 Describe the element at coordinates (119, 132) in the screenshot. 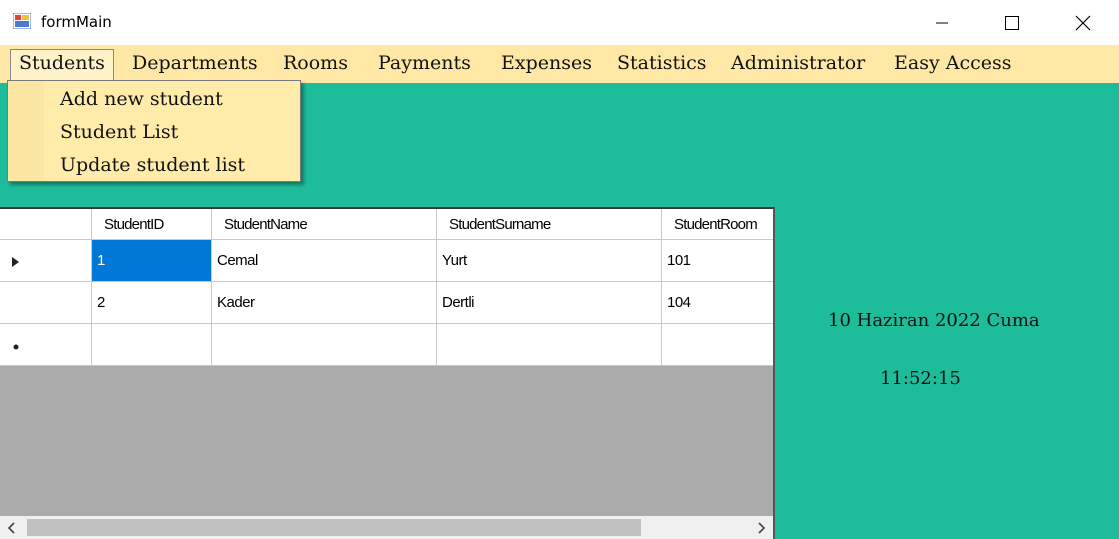

I see `menu-item-student-list: Student List` at that location.